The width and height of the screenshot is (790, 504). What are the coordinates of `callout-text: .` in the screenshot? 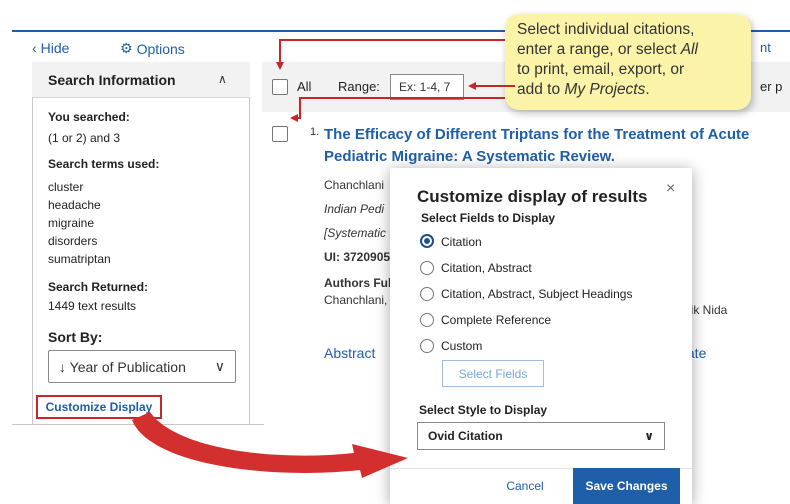 It's located at (647, 89).